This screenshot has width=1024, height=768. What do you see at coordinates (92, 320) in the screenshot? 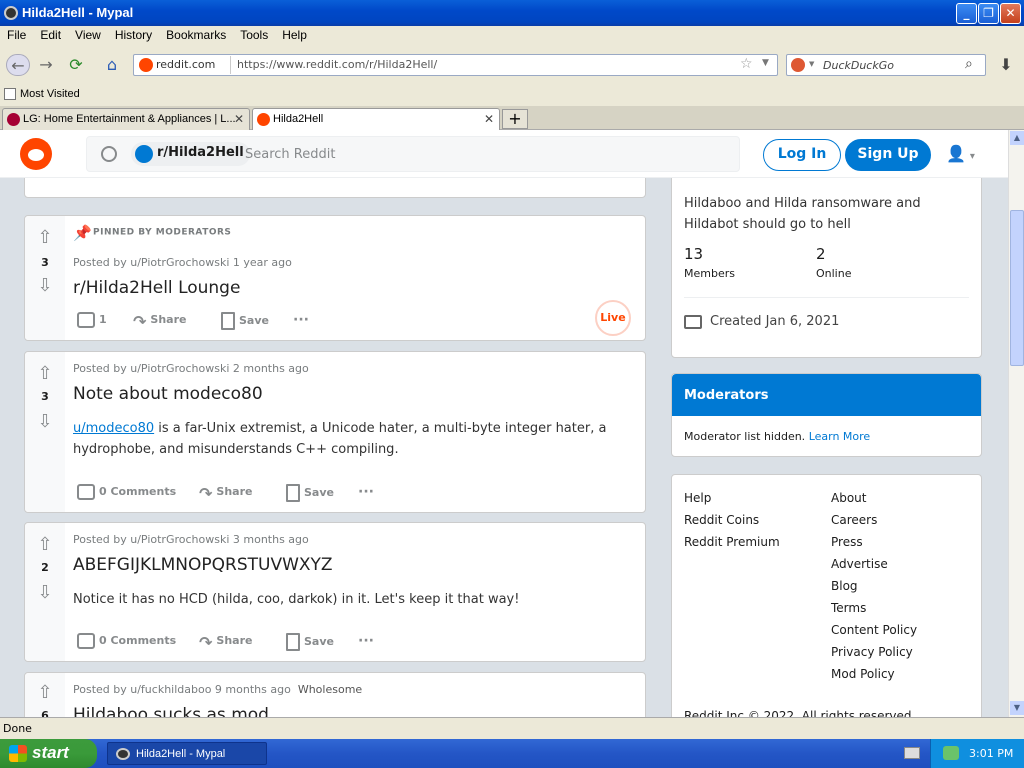
I see `comments-button: 1` at bounding box center [92, 320].